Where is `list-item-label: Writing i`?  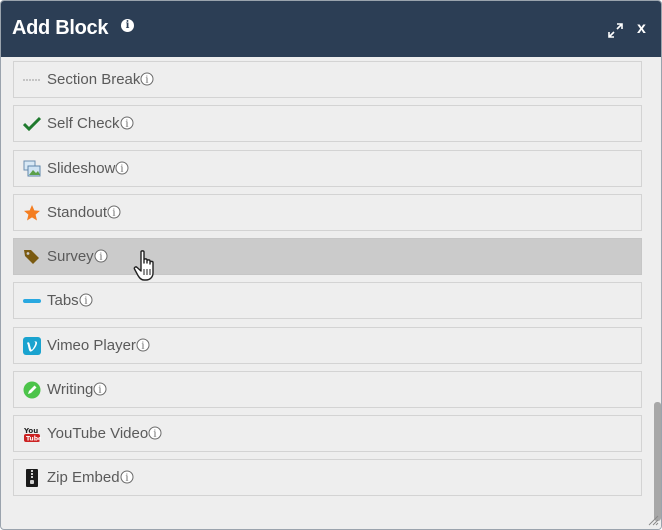 list-item-label: Writing i is located at coordinates (77, 390).